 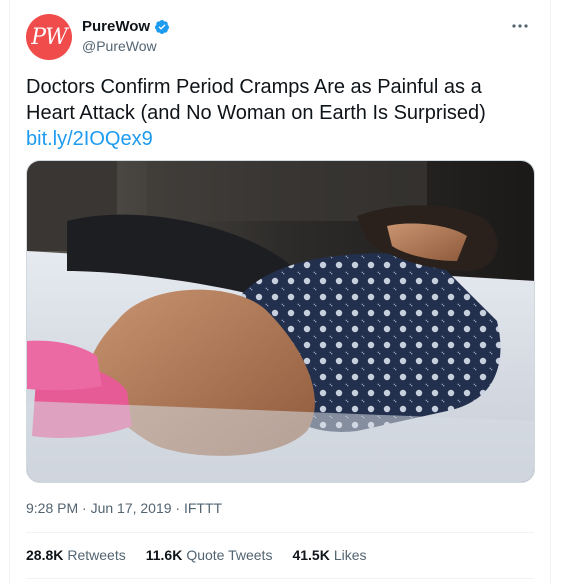 What do you see at coordinates (89, 139) in the screenshot?
I see `tweet-link: bit.ly/2IOQex9` at bounding box center [89, 139].